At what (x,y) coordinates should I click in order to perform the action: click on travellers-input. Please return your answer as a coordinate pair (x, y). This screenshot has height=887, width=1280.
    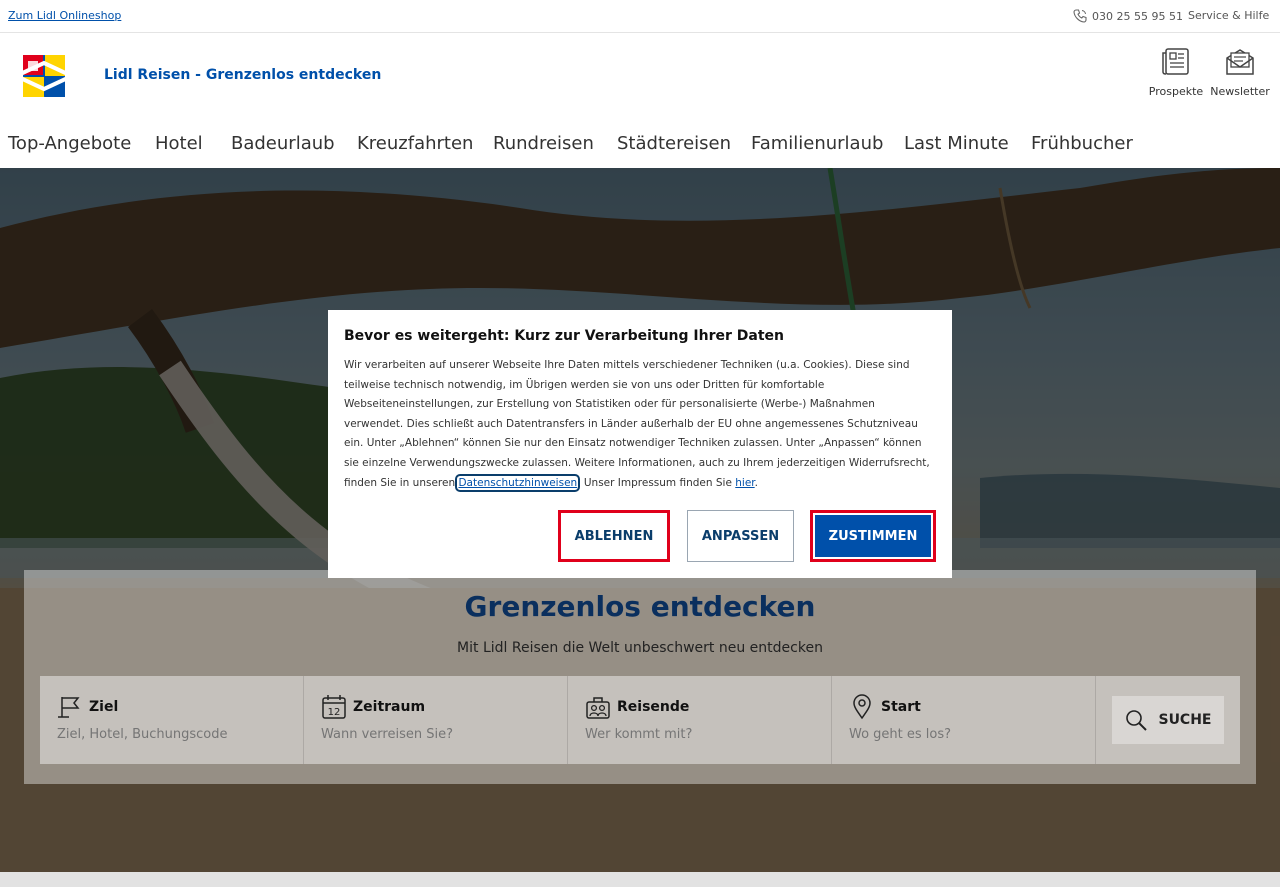
    Looking at the image, I should click on (695, 734).